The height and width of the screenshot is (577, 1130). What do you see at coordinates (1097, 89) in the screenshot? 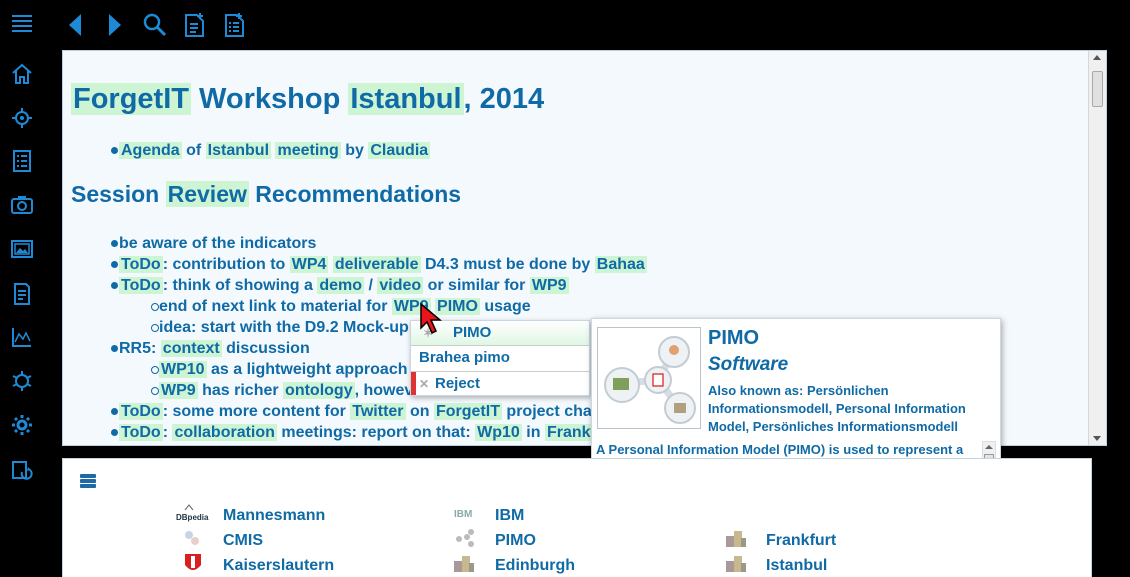
I see `scroll-thumb` at bounding box center [1097, 89].